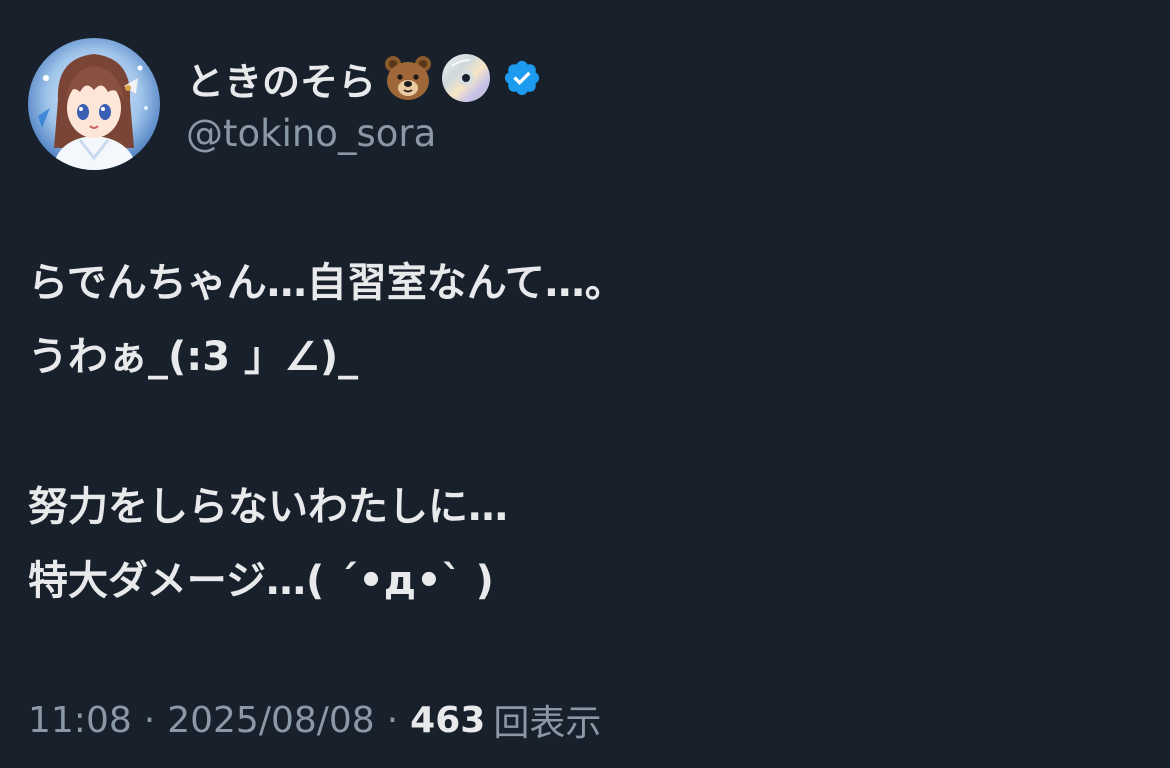  Describe the element at coordinates (80, 720) in the screenshot. I see `tweet-time-link: 11:08` at that location.